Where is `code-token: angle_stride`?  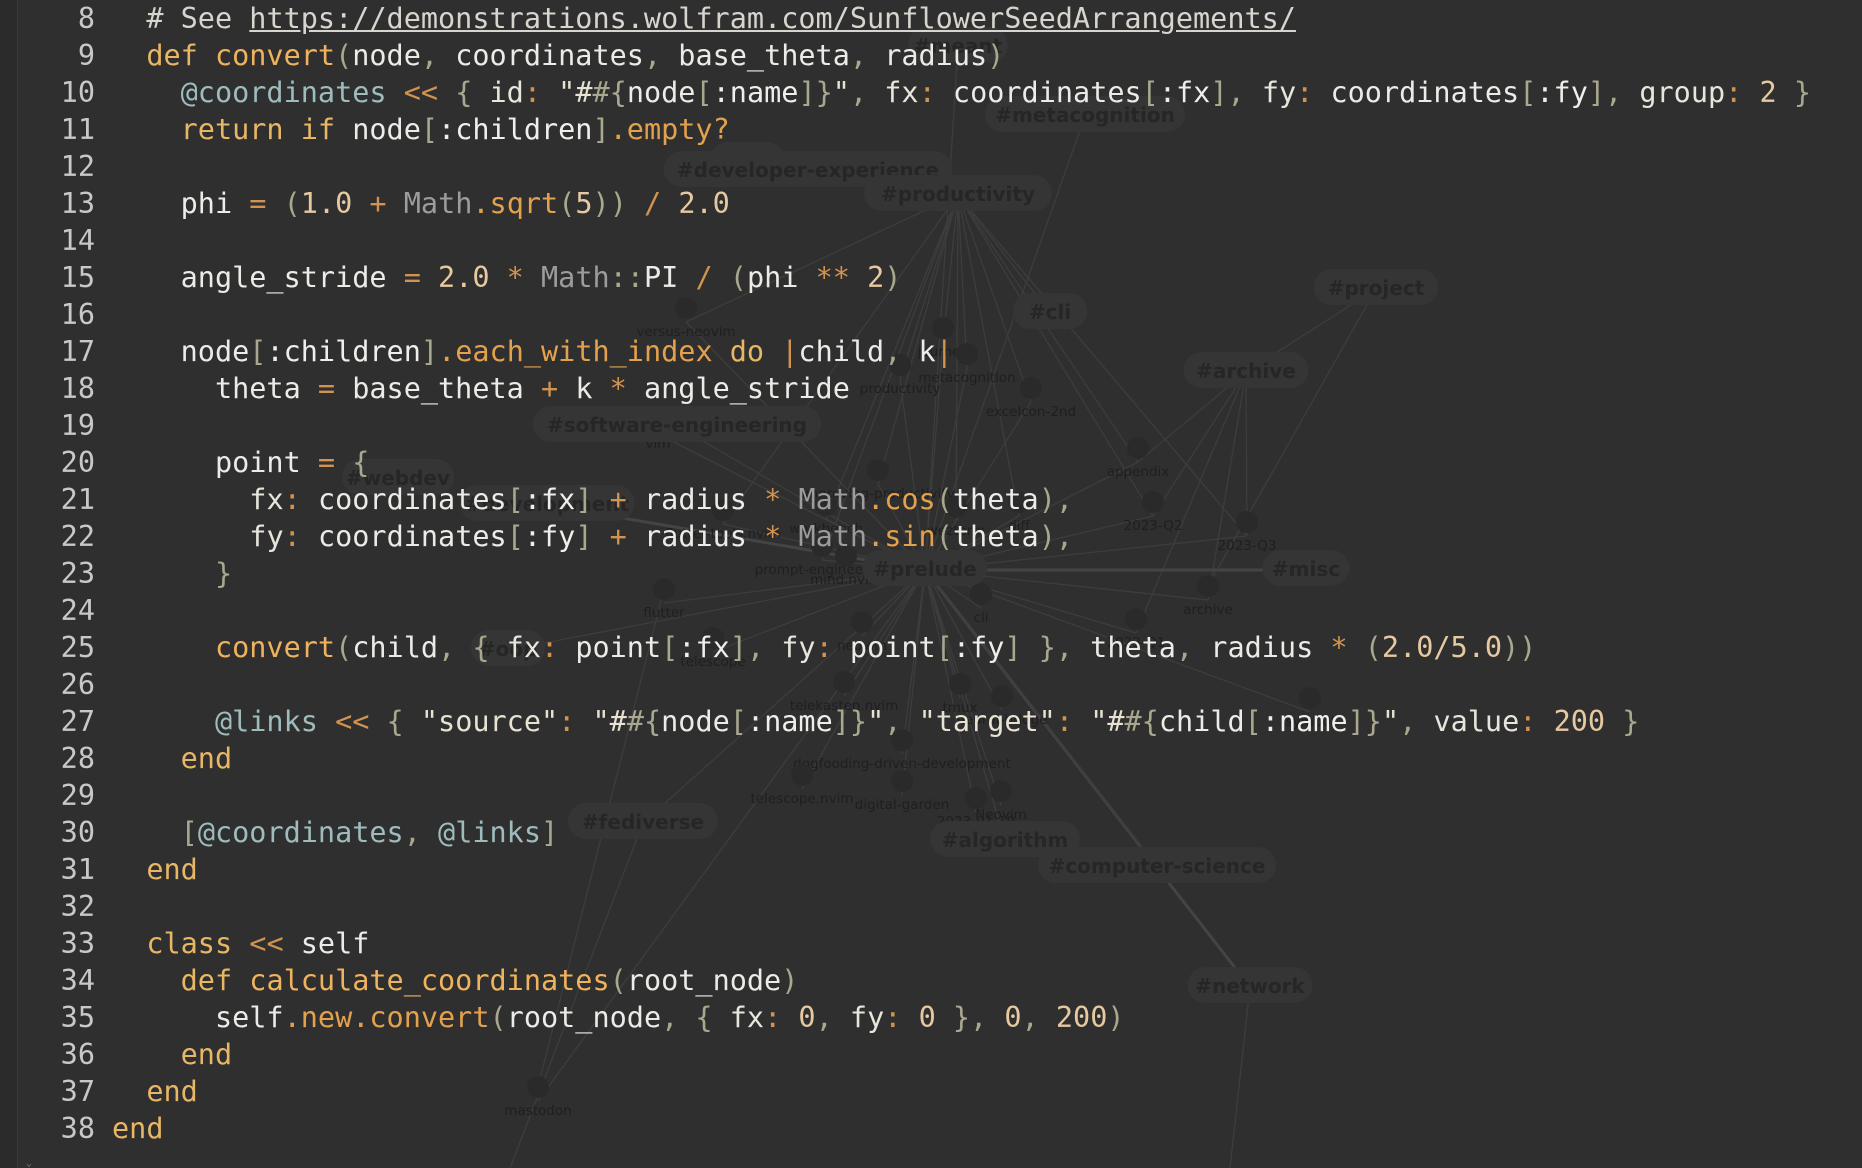
code-token: angle_stride is located at coordinates (746, 388).